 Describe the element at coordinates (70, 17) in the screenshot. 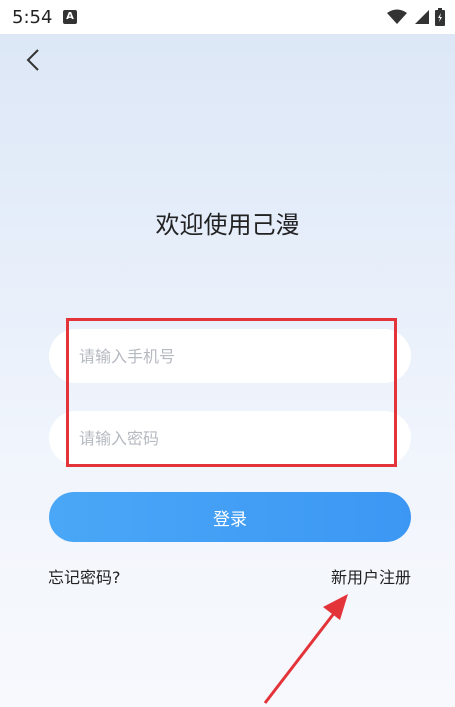

I see `a-letter-icon: A` at that location.